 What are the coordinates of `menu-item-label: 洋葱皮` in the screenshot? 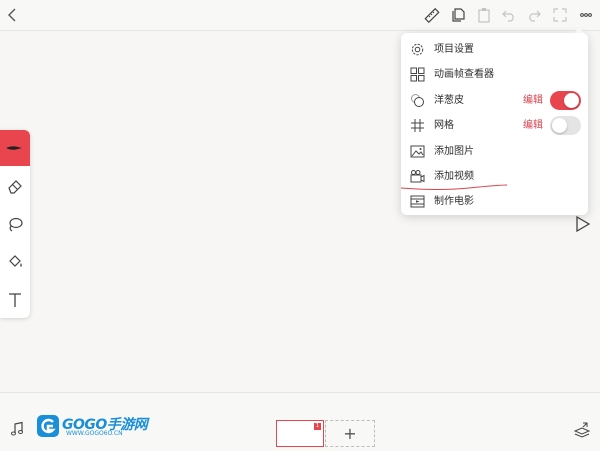 It's located at (449, 100).